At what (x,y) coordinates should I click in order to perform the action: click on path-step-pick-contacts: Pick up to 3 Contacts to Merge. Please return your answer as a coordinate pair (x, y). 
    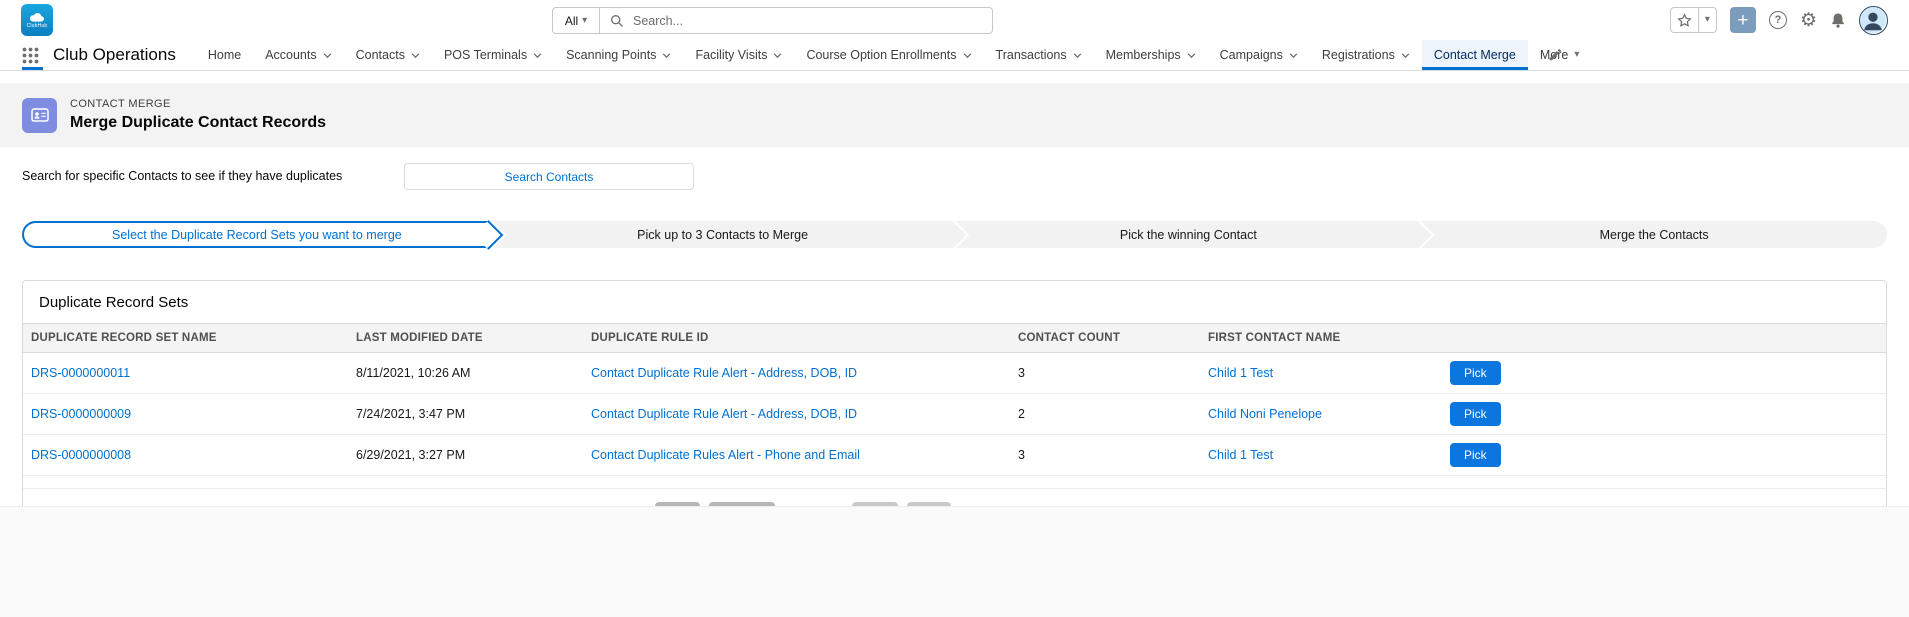
    Looking at the image, I should click on (722, 234).